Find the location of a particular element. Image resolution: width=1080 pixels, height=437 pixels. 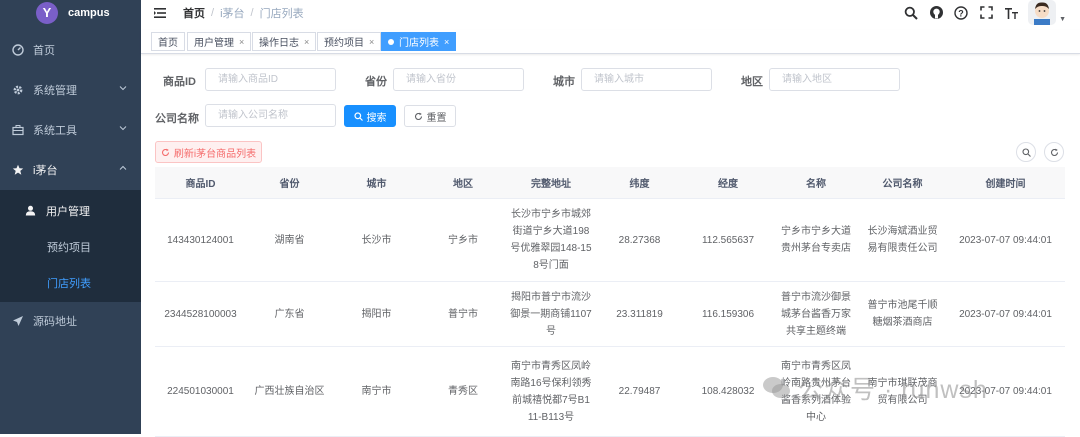

breadcrumb-current: 门店列表 is located at coordinates (281, 13).